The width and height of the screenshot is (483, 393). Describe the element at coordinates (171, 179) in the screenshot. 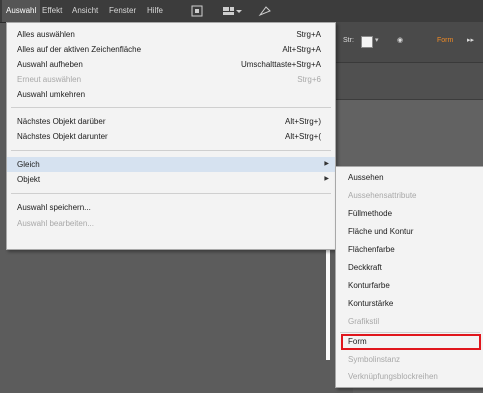

I see `menu-item-objekt: Objekt ▶` at that location.